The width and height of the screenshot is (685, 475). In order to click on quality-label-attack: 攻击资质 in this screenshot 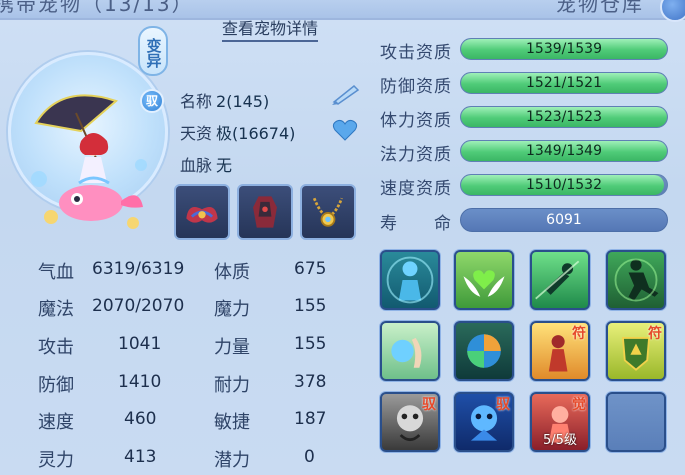, I will do `click(416, 53)`.